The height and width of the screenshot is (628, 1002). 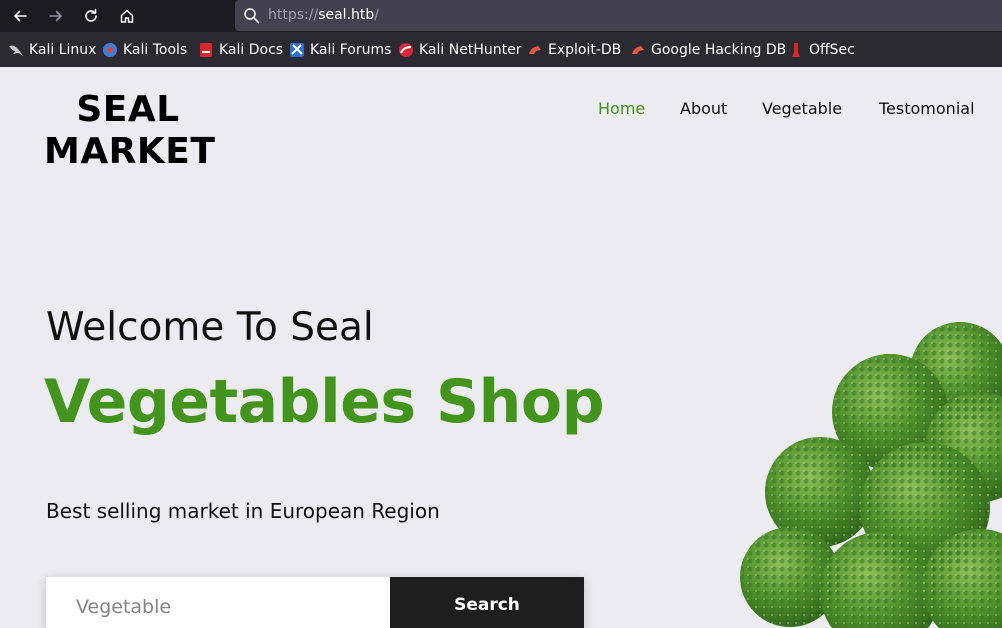 What do you see at coordinates (243, 511) in the screenshot?
I see `hero-tagline: Best selling market in European Region` at bounding box center [243, 511].